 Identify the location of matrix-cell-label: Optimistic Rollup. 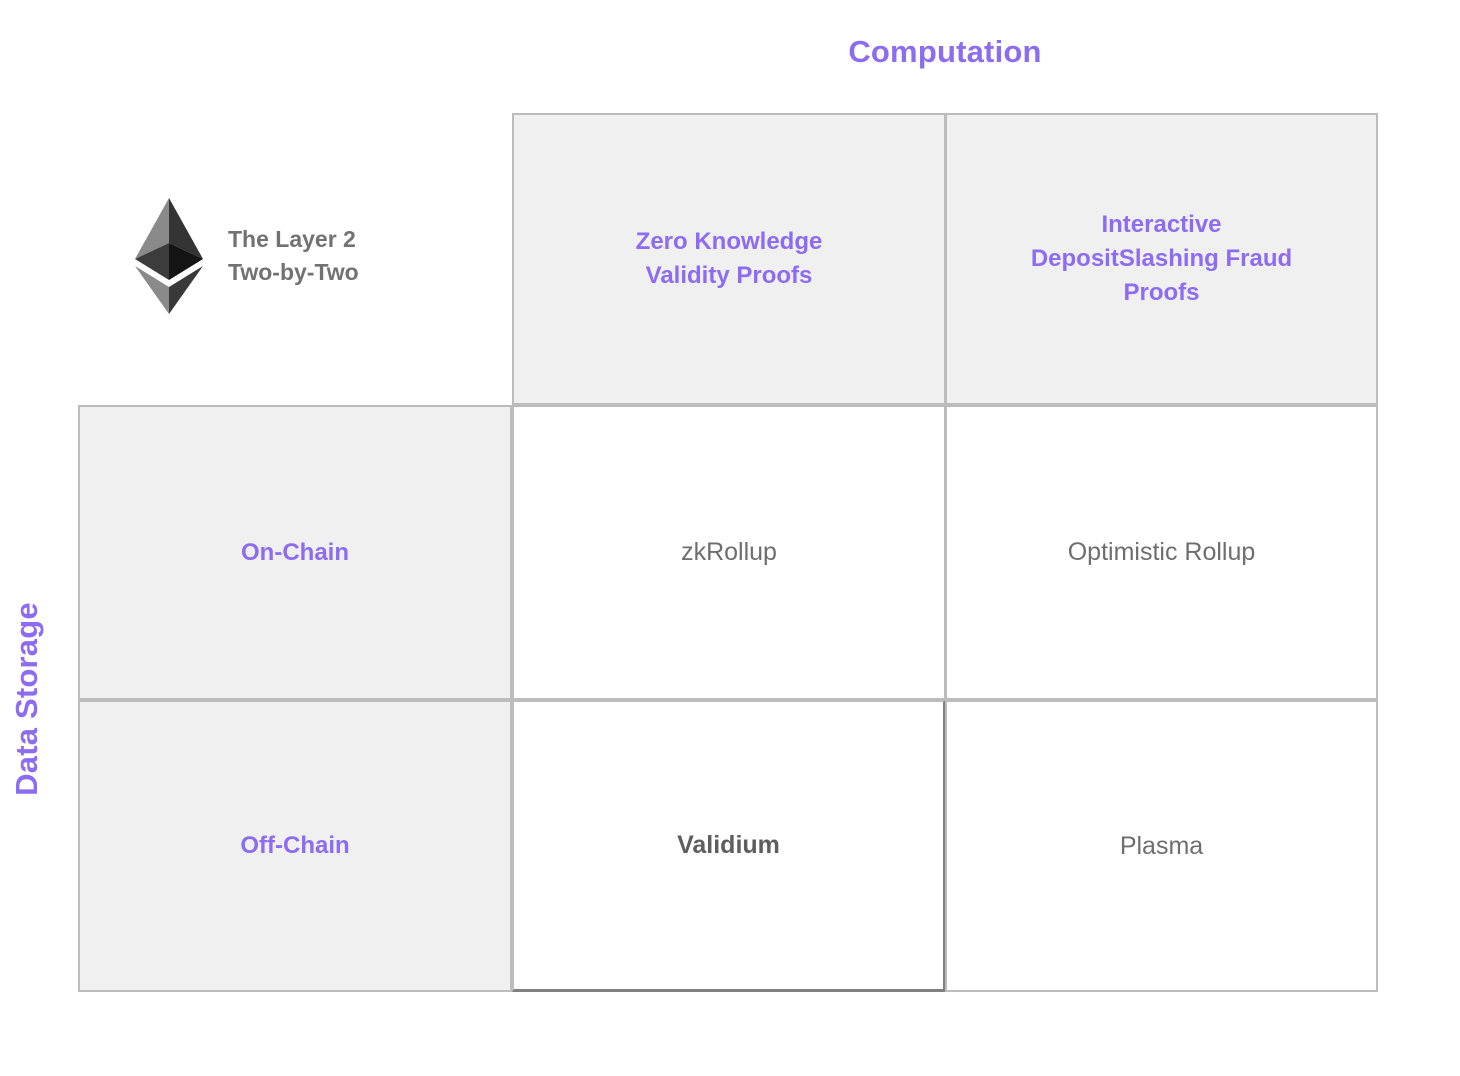
(1161, 552).